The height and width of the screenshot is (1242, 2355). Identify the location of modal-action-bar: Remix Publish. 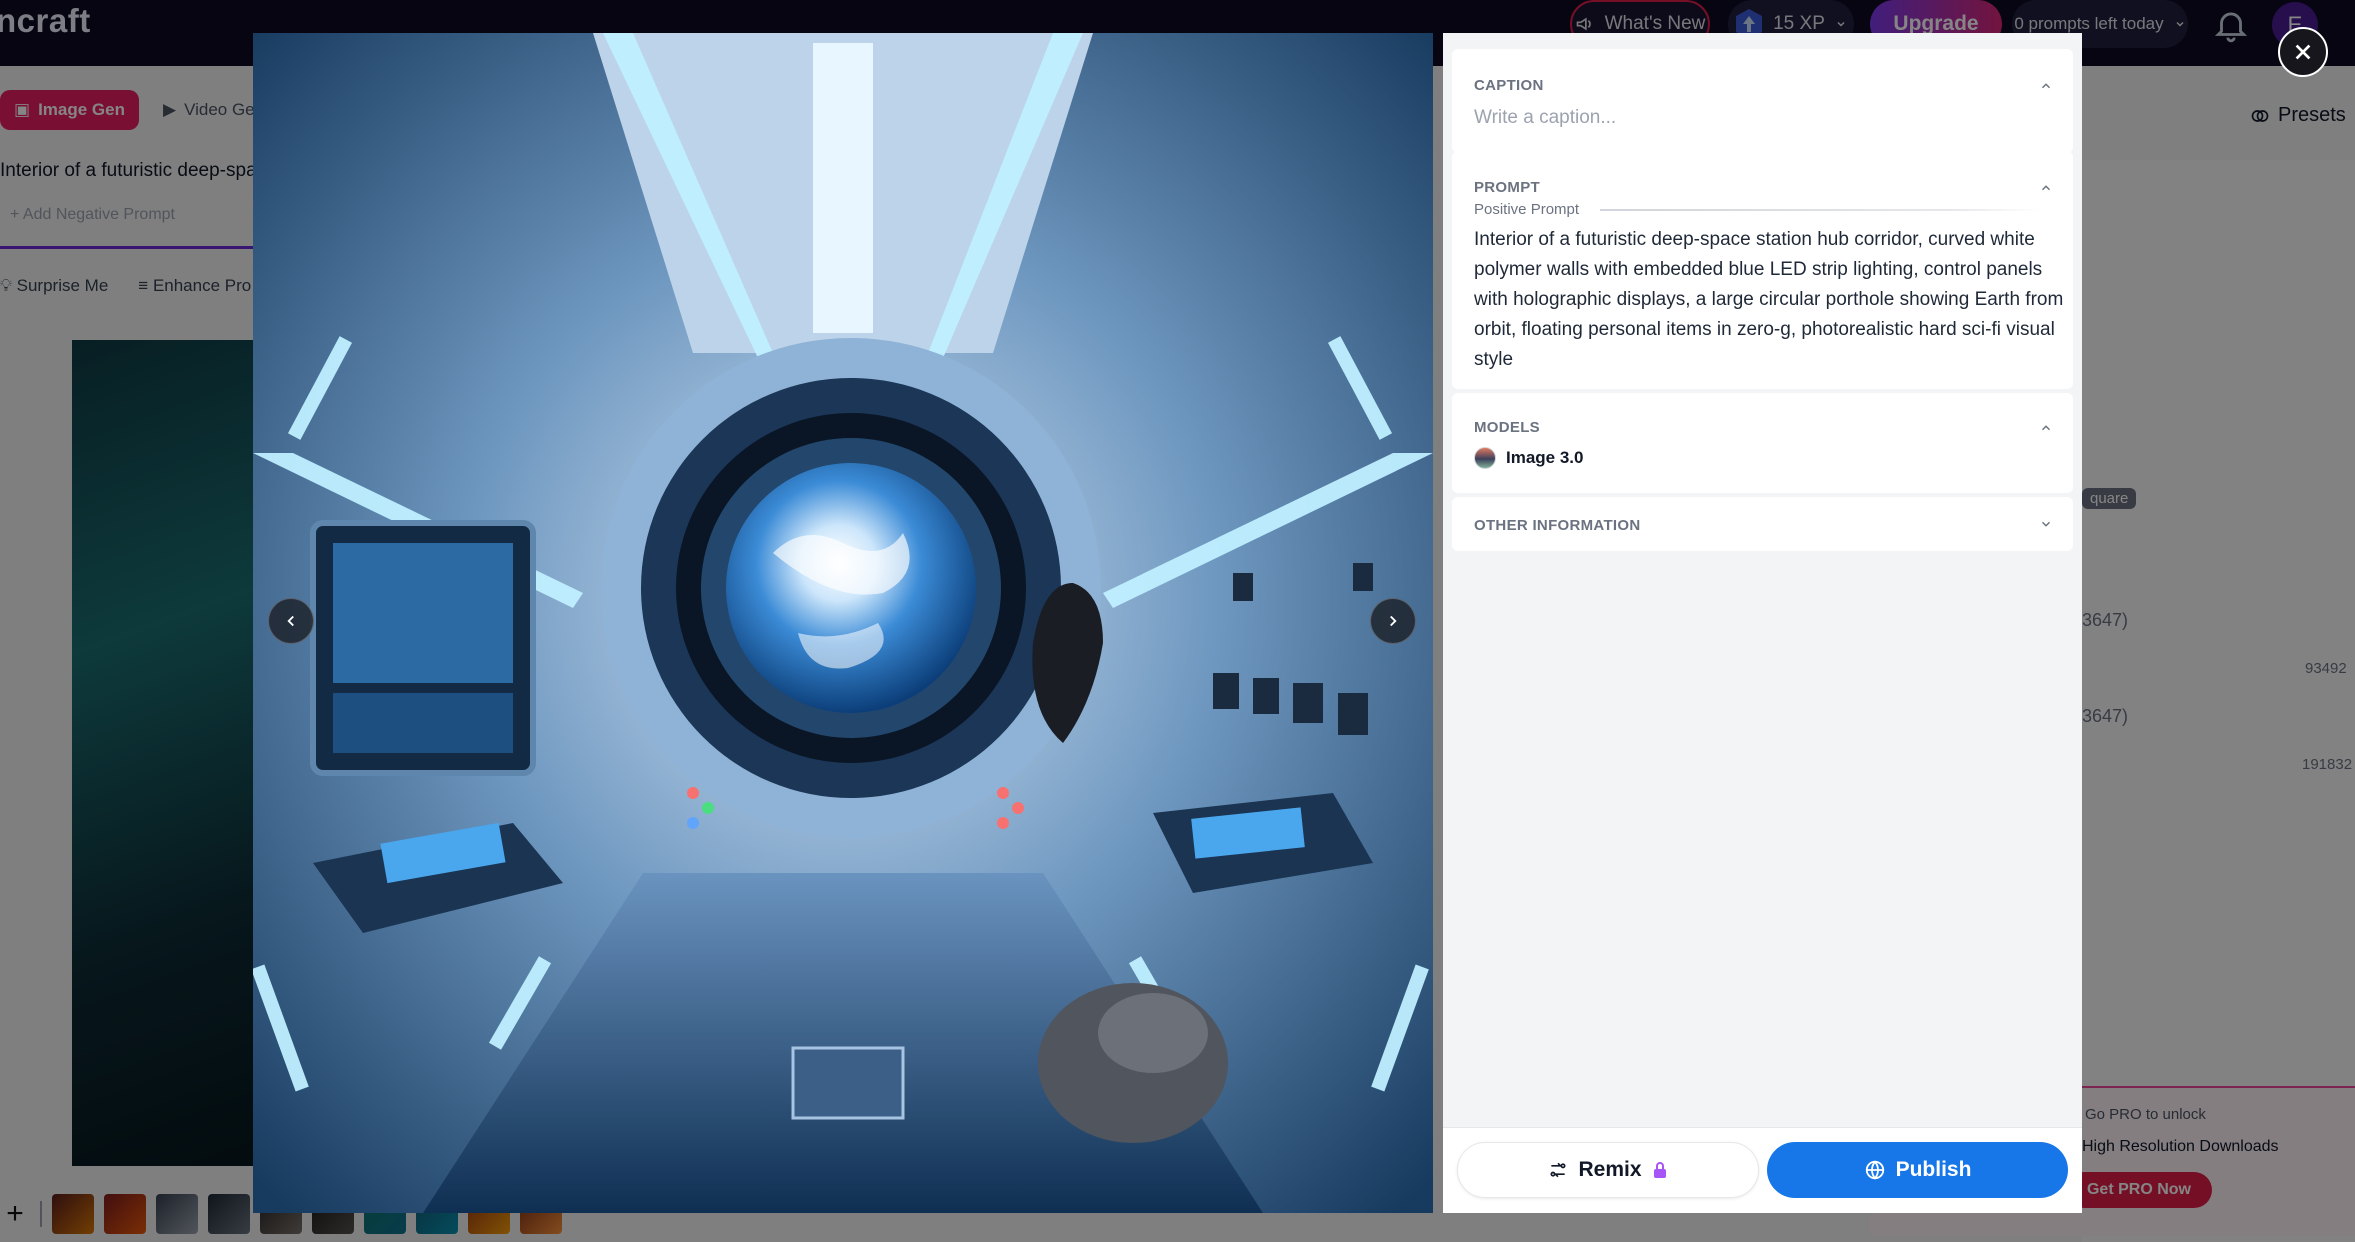
(1762, 1170).